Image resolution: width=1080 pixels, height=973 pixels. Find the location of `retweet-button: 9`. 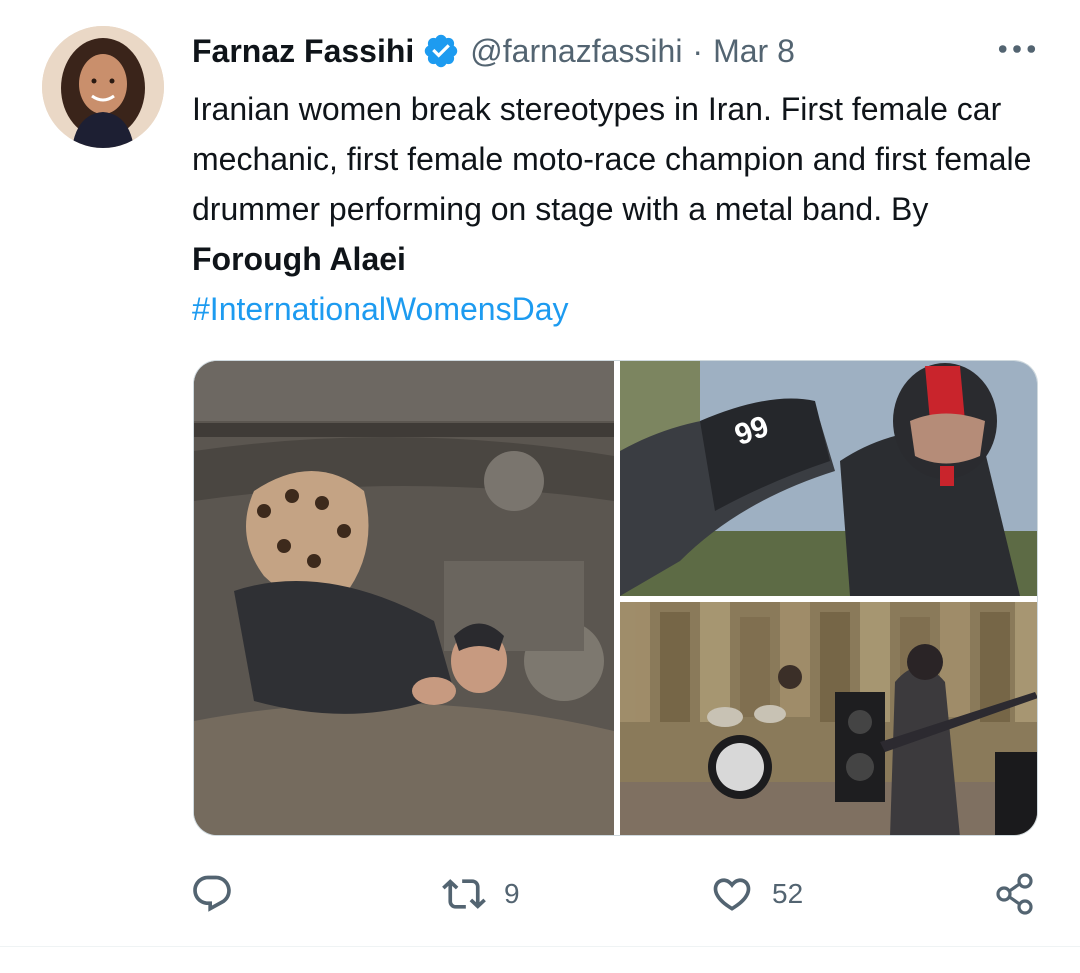

retweet-button: 9 is located at coordinates (481, 894).